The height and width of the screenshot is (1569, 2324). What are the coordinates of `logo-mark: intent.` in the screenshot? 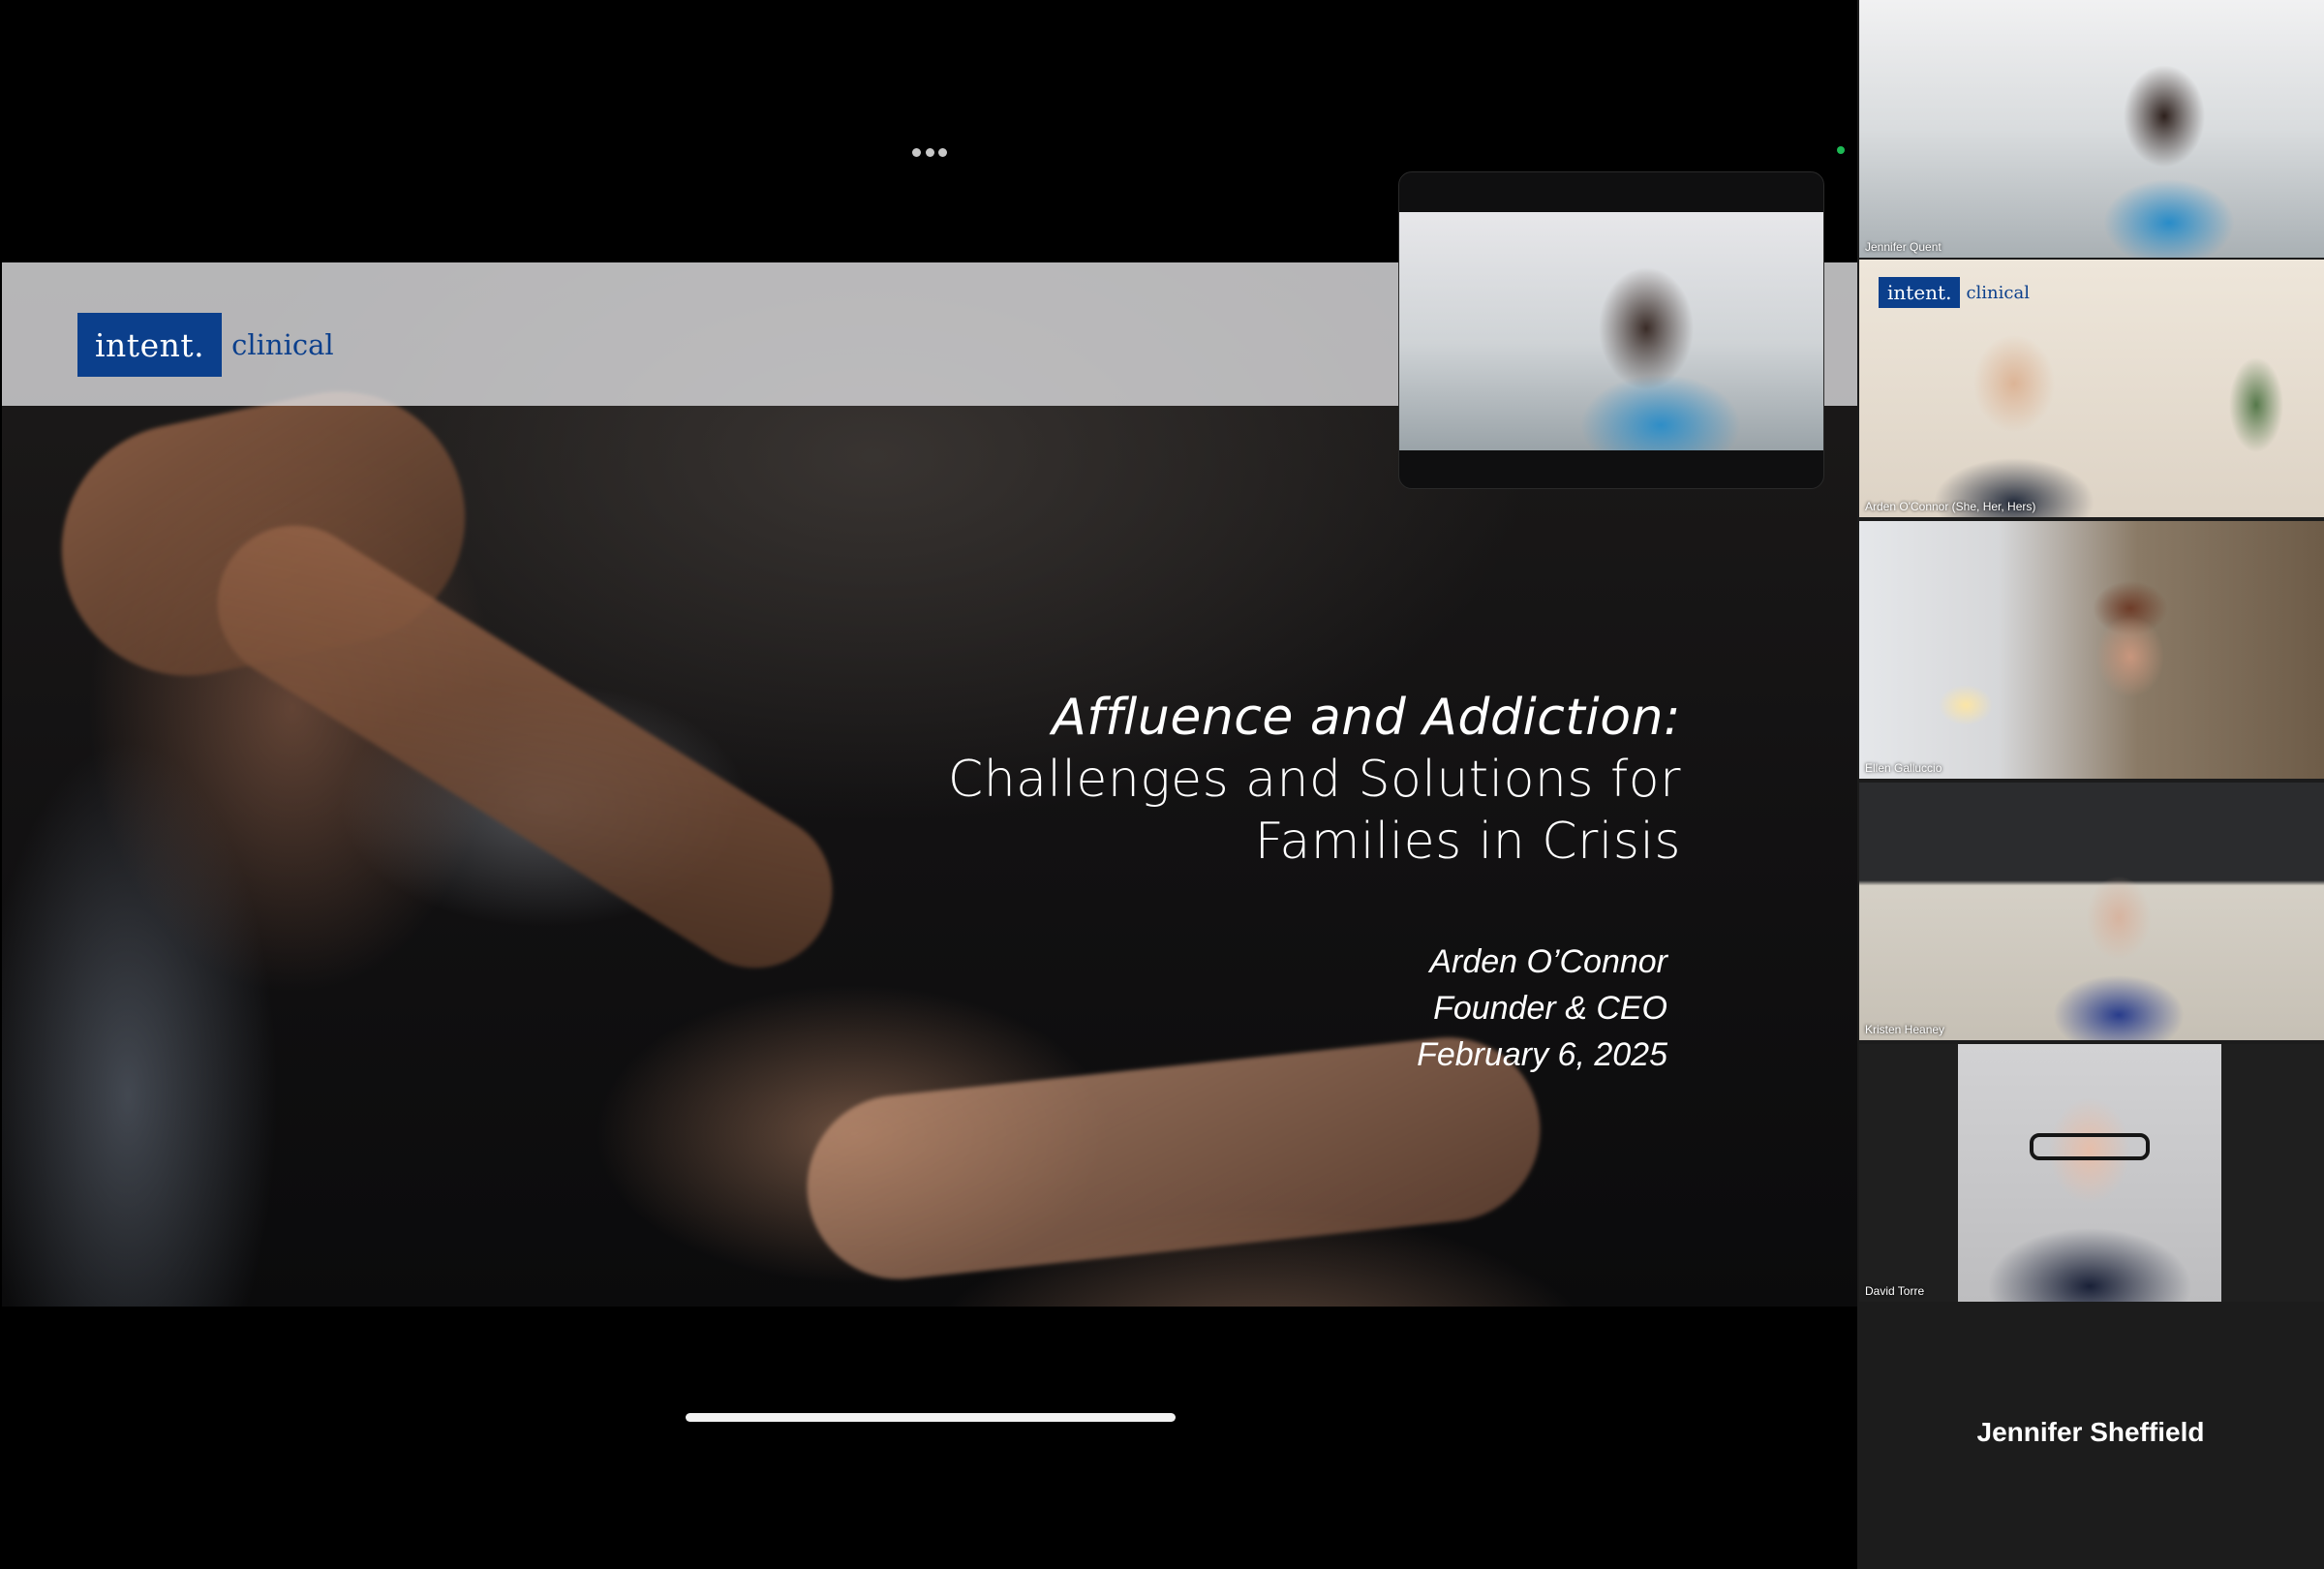 It's located at (150, 345).